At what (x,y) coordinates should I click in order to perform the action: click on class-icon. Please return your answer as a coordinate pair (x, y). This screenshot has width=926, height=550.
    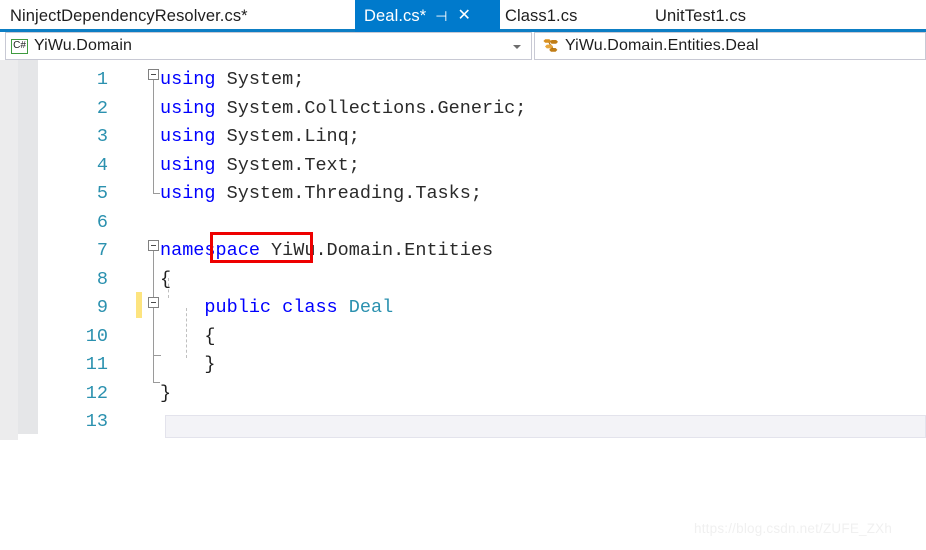
    Looking at the image, I should click on (551, 46).